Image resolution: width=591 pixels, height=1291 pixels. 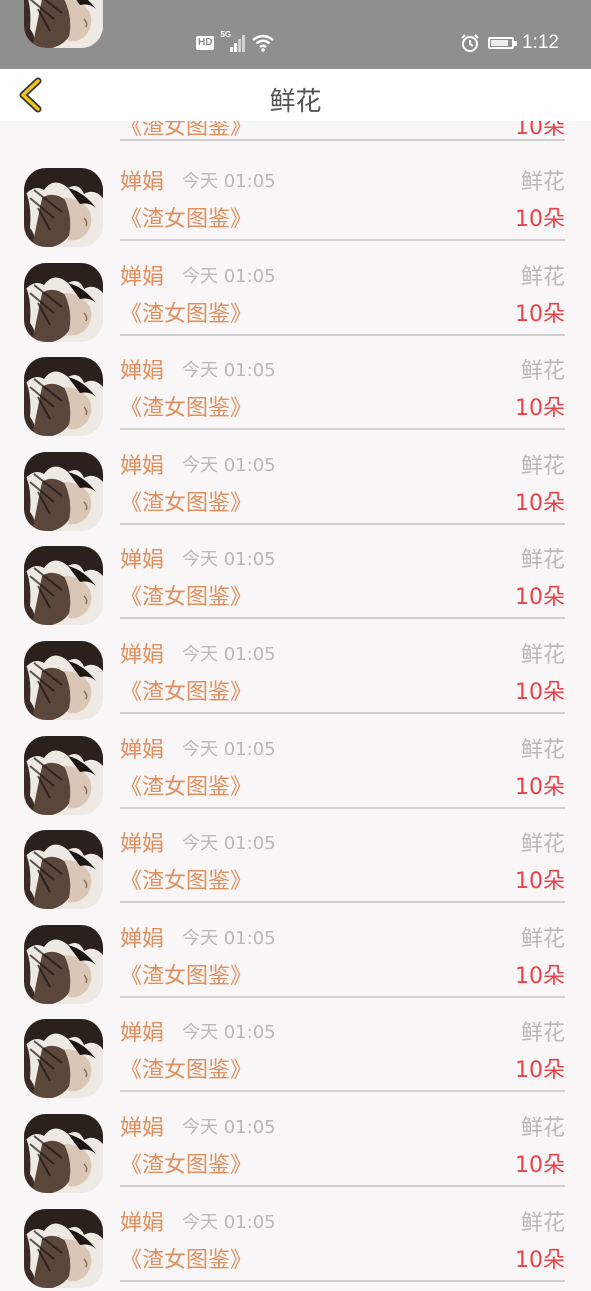 I want to click on page-title: 鲜花, so click(x=295, y=102).